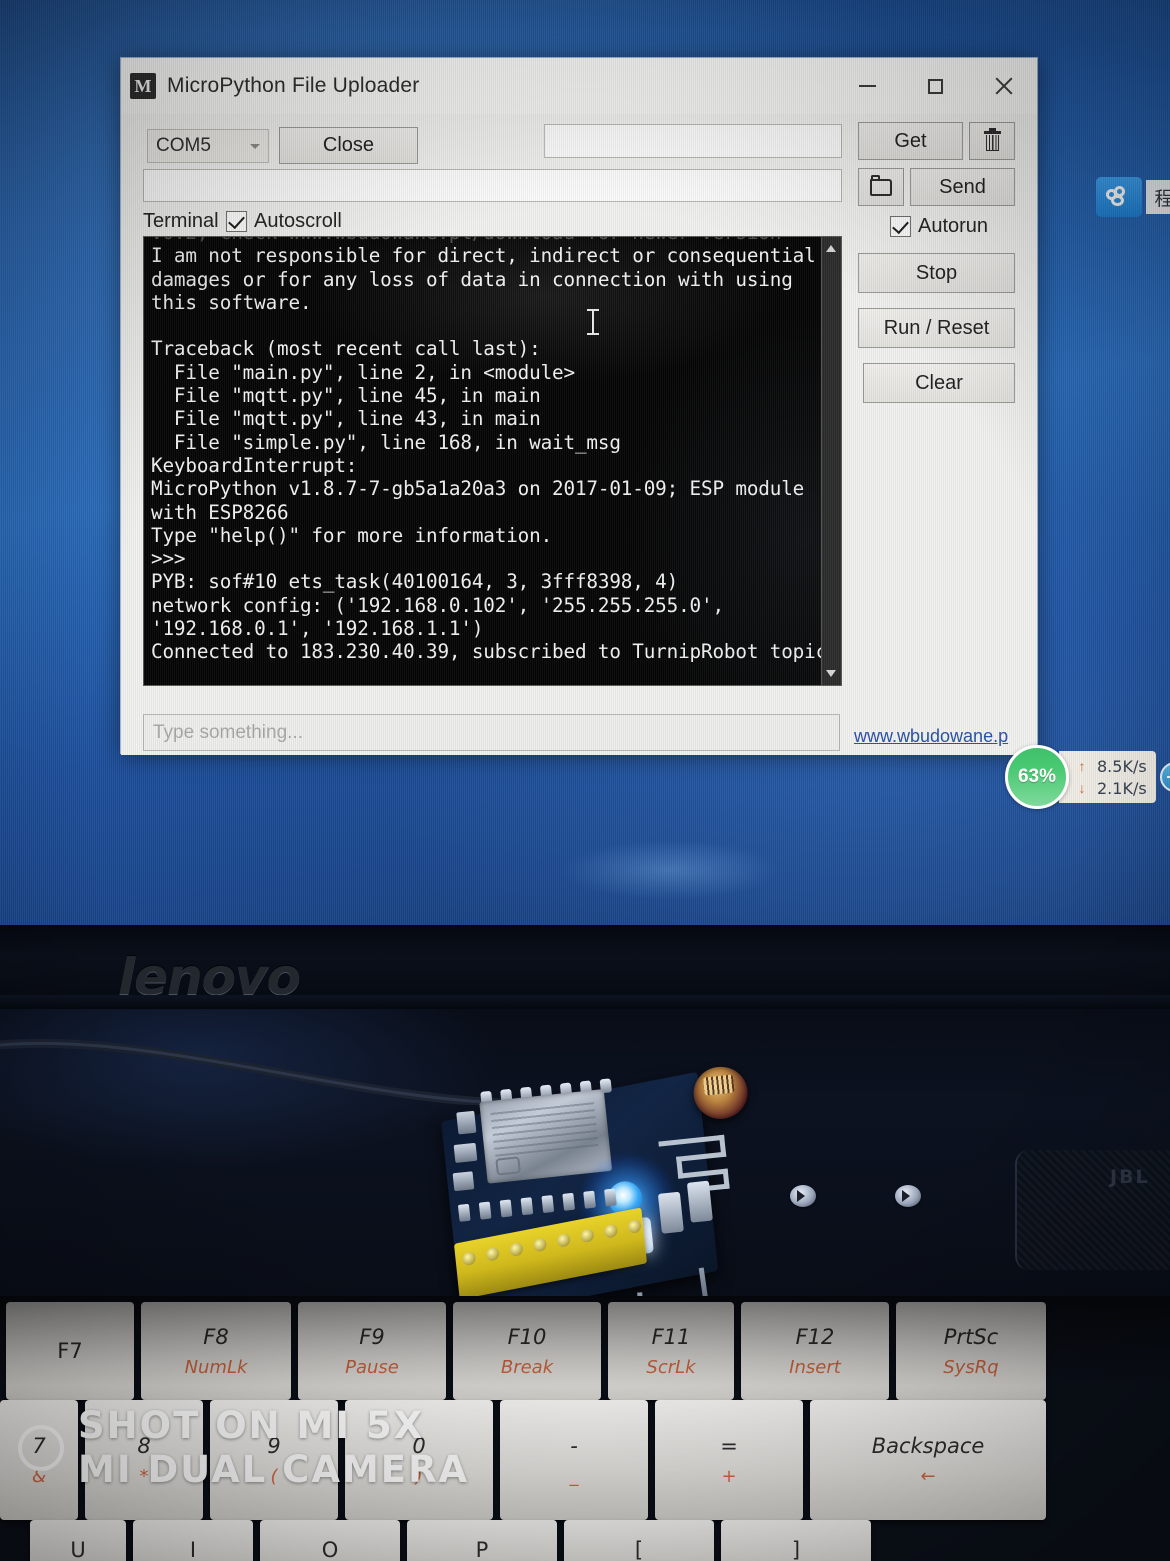 This screenshot has width=1170, height=1561. I want to click on download-rate-row: ↓ 2.1K/s, so click(1112, 788).